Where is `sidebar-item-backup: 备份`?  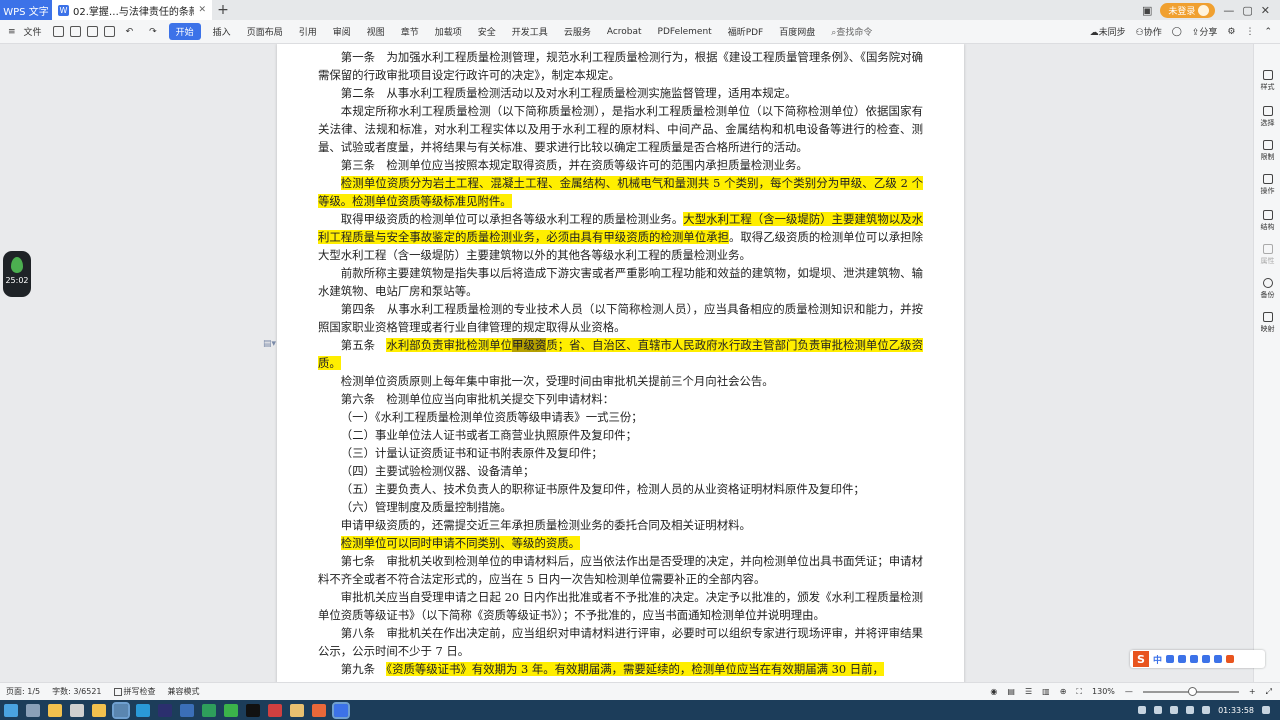 sidebar-item-backup: 备份 is located at coordinates (1267, 289).